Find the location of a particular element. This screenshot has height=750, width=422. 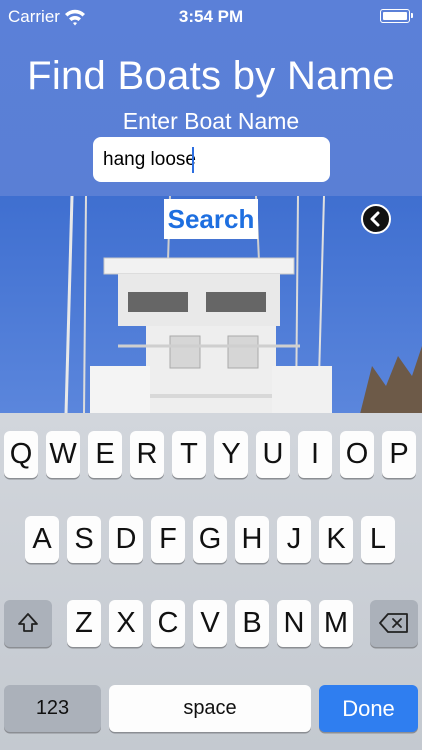

status-bar: Carrier 3:54 PM is located at coordinates (211, 17).